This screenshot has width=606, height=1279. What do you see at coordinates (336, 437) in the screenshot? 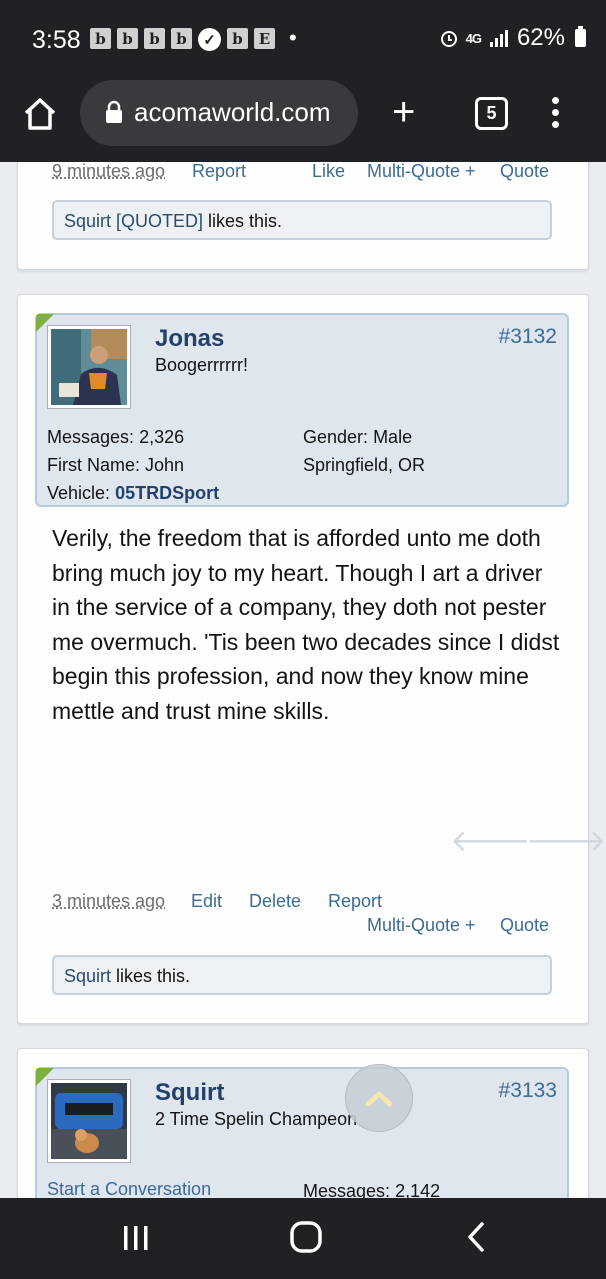
I see `stat-gender-label: Gender:` at bounding box center [336, 437].